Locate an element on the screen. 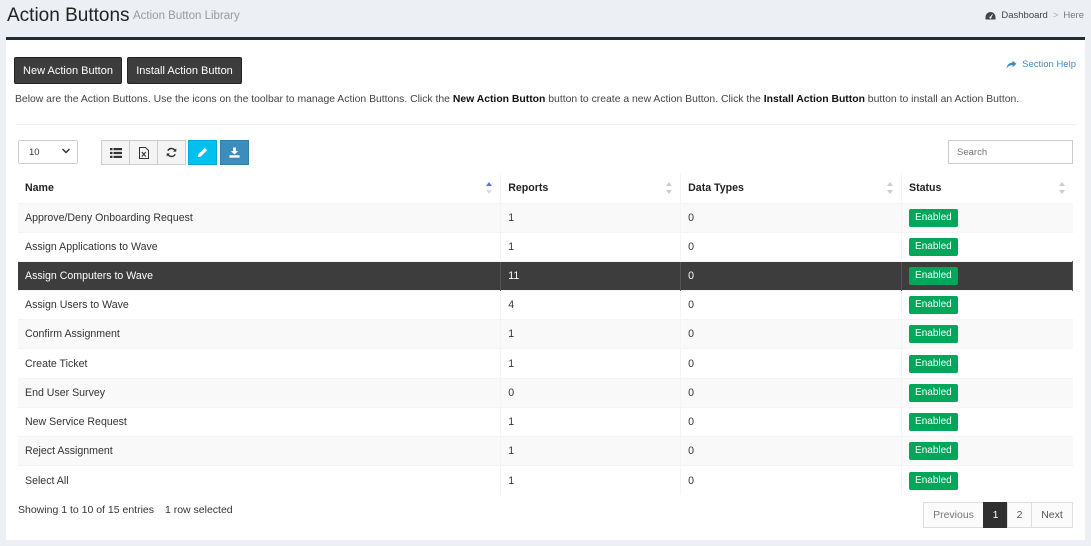 This screenshot has width=1091, height=546. column-header-label: Status is located at coordinates (925, 188).